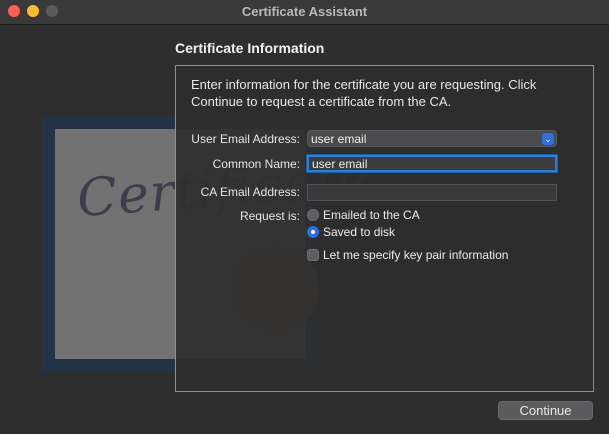 The height and width of the screenshot is (434, 609). Describe the element at coordinates (250, 192) in the screenshot. I see `ca-email-label: CA Email Address:` at that location.